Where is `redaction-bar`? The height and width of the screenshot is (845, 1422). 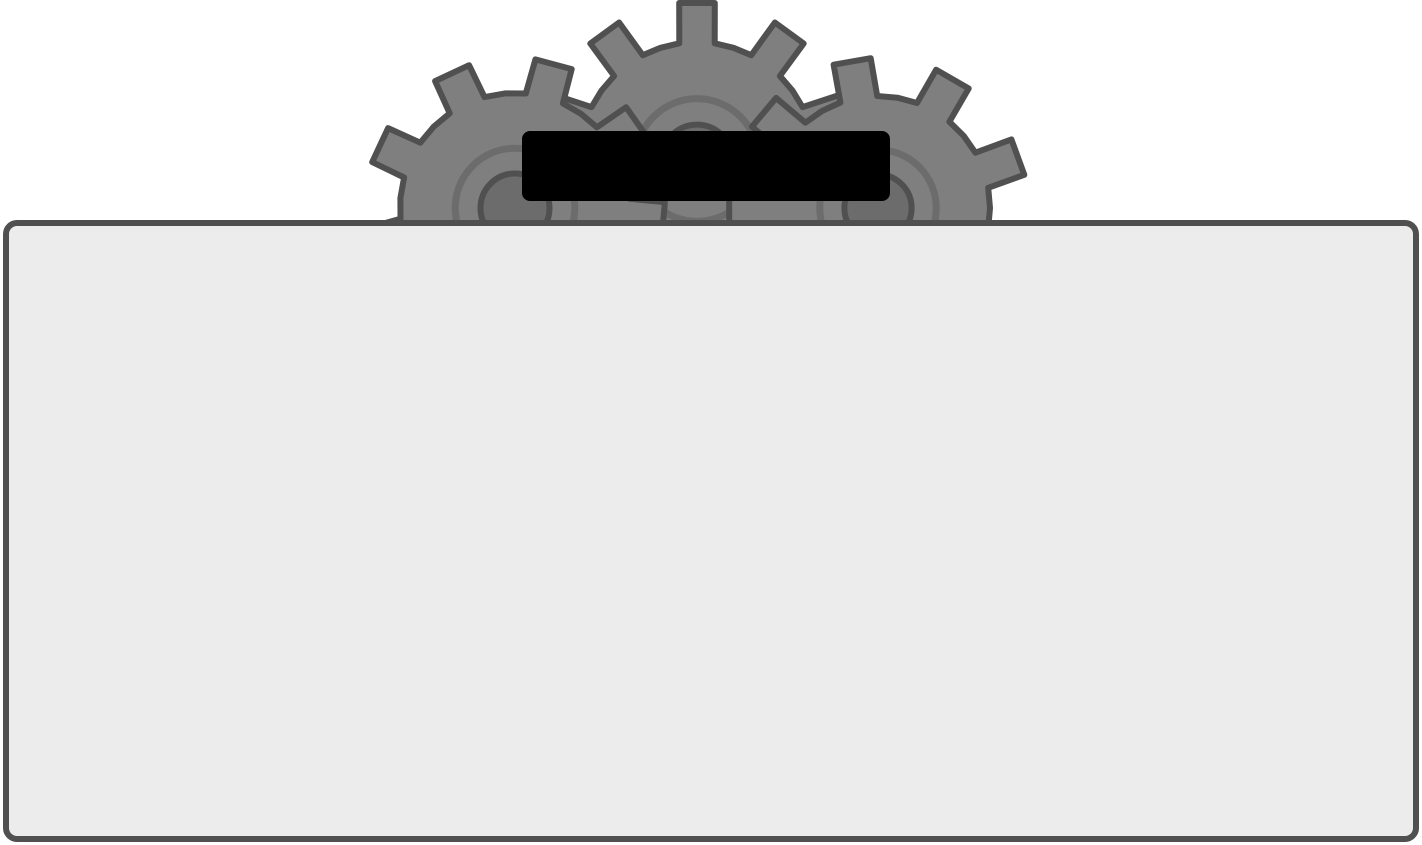
redaction-bar is located at coordinates (706, 166).